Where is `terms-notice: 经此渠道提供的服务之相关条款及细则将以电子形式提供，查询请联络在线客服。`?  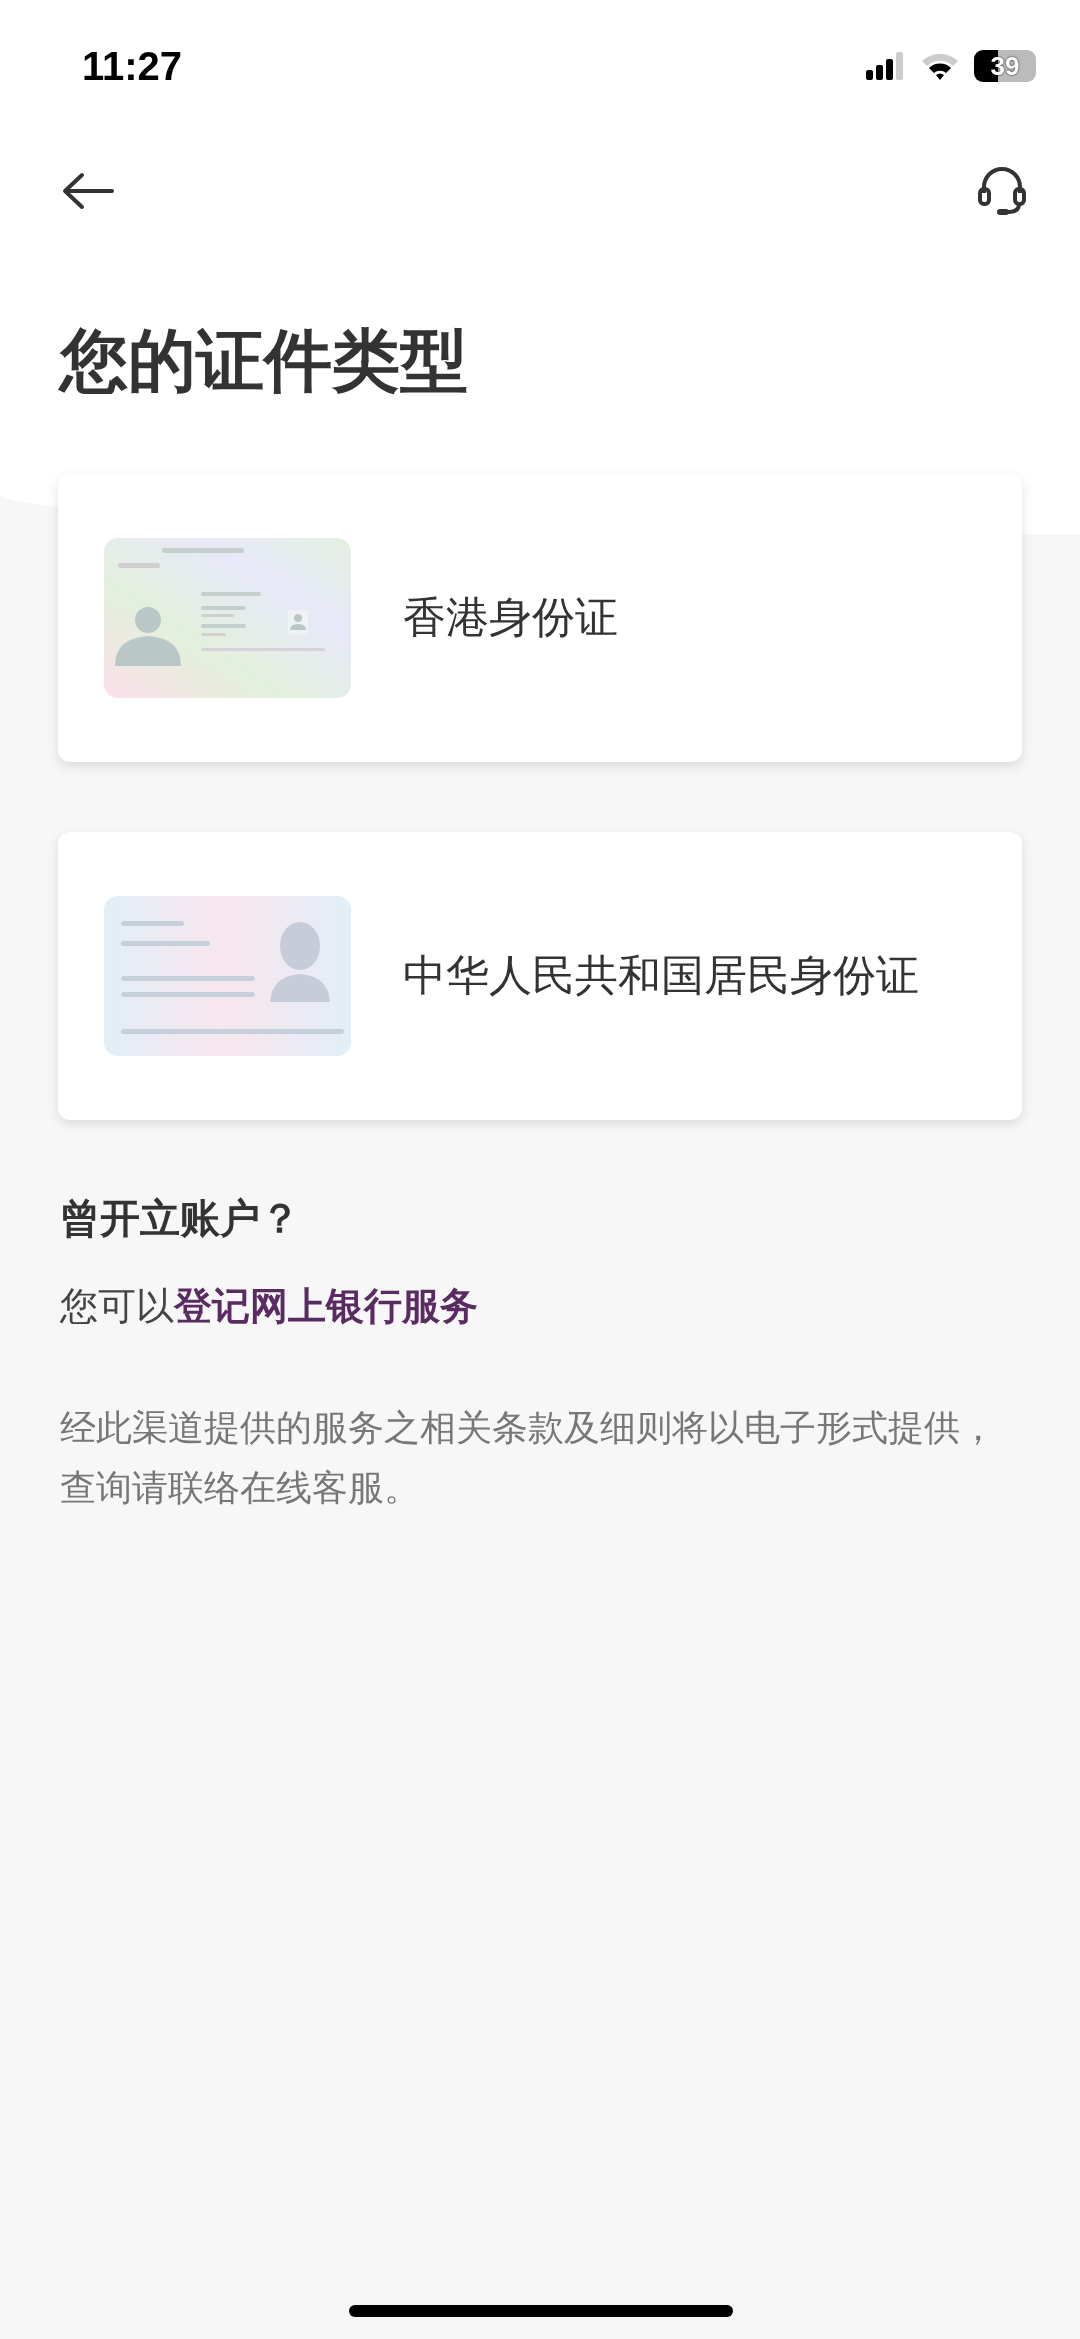 terms-notice: 经此渠道提供的服务之相关条款及细则将以电子形式提供，查询请联络在线客服。 is located at coordinates (528, 1458).